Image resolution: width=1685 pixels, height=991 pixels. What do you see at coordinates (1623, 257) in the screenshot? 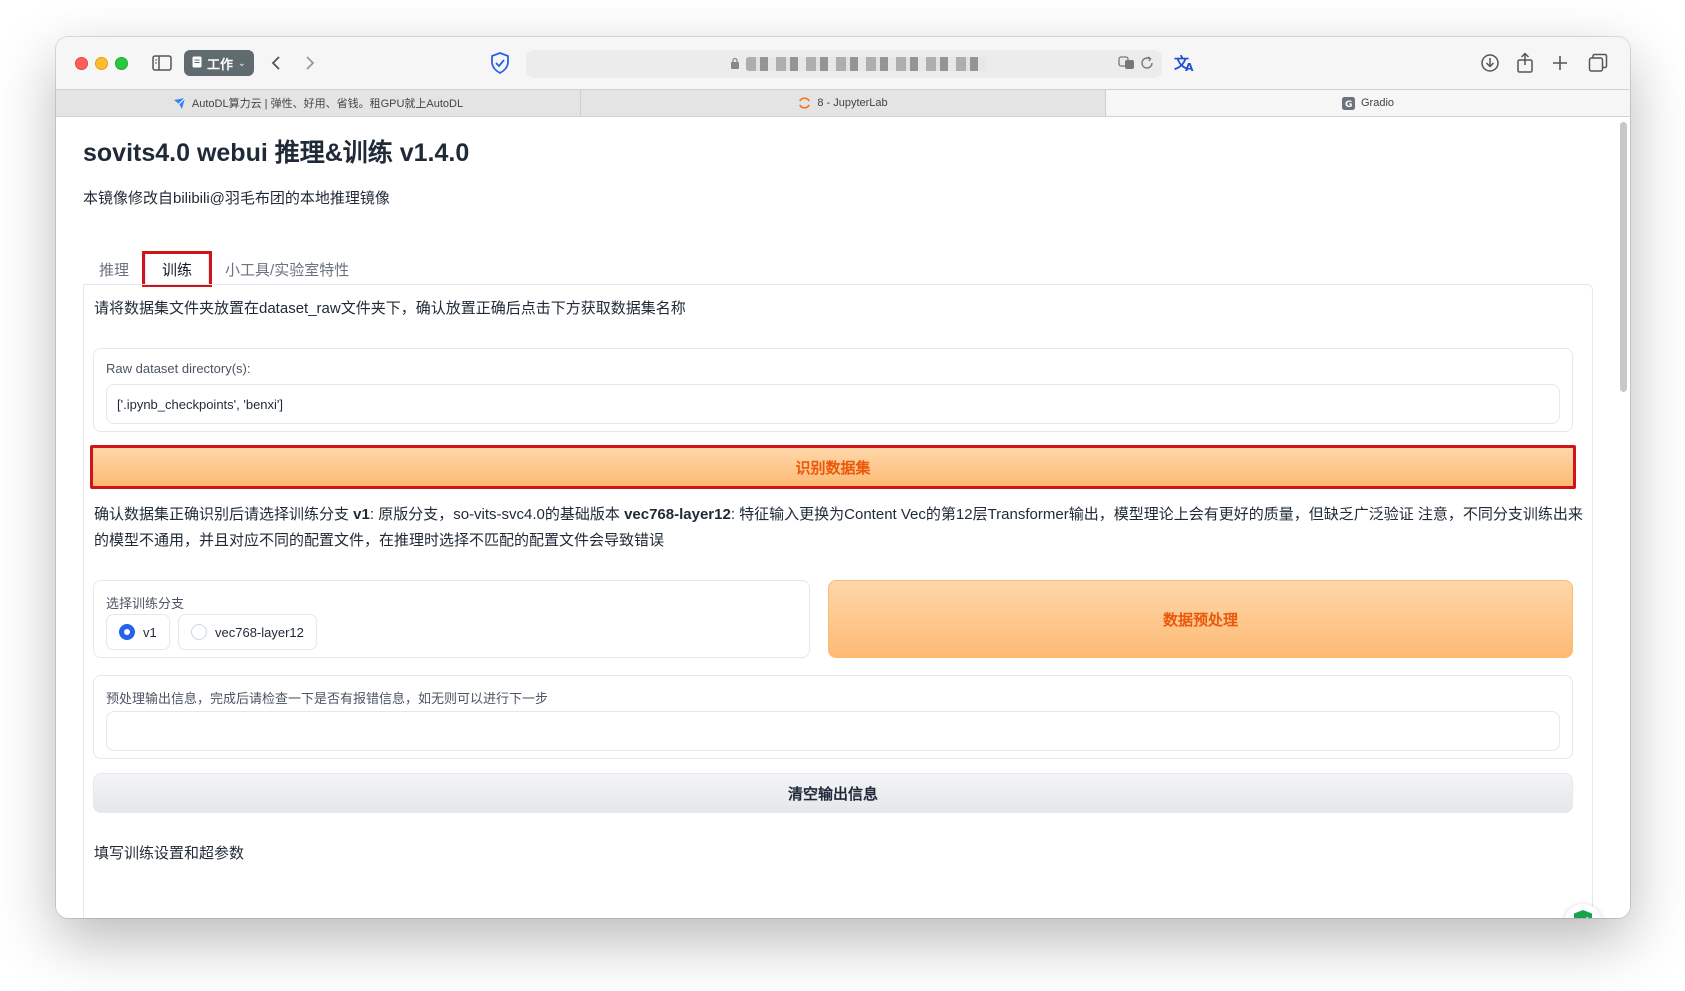
I see `page-scrollbar` at bounding box center [1623, 257].